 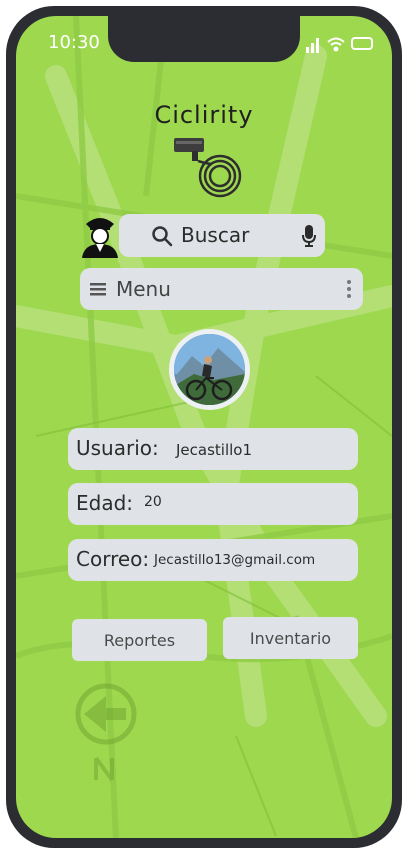 I want to click on user-field: Usuario: Jecastillo1, so click(x=213, y=449).